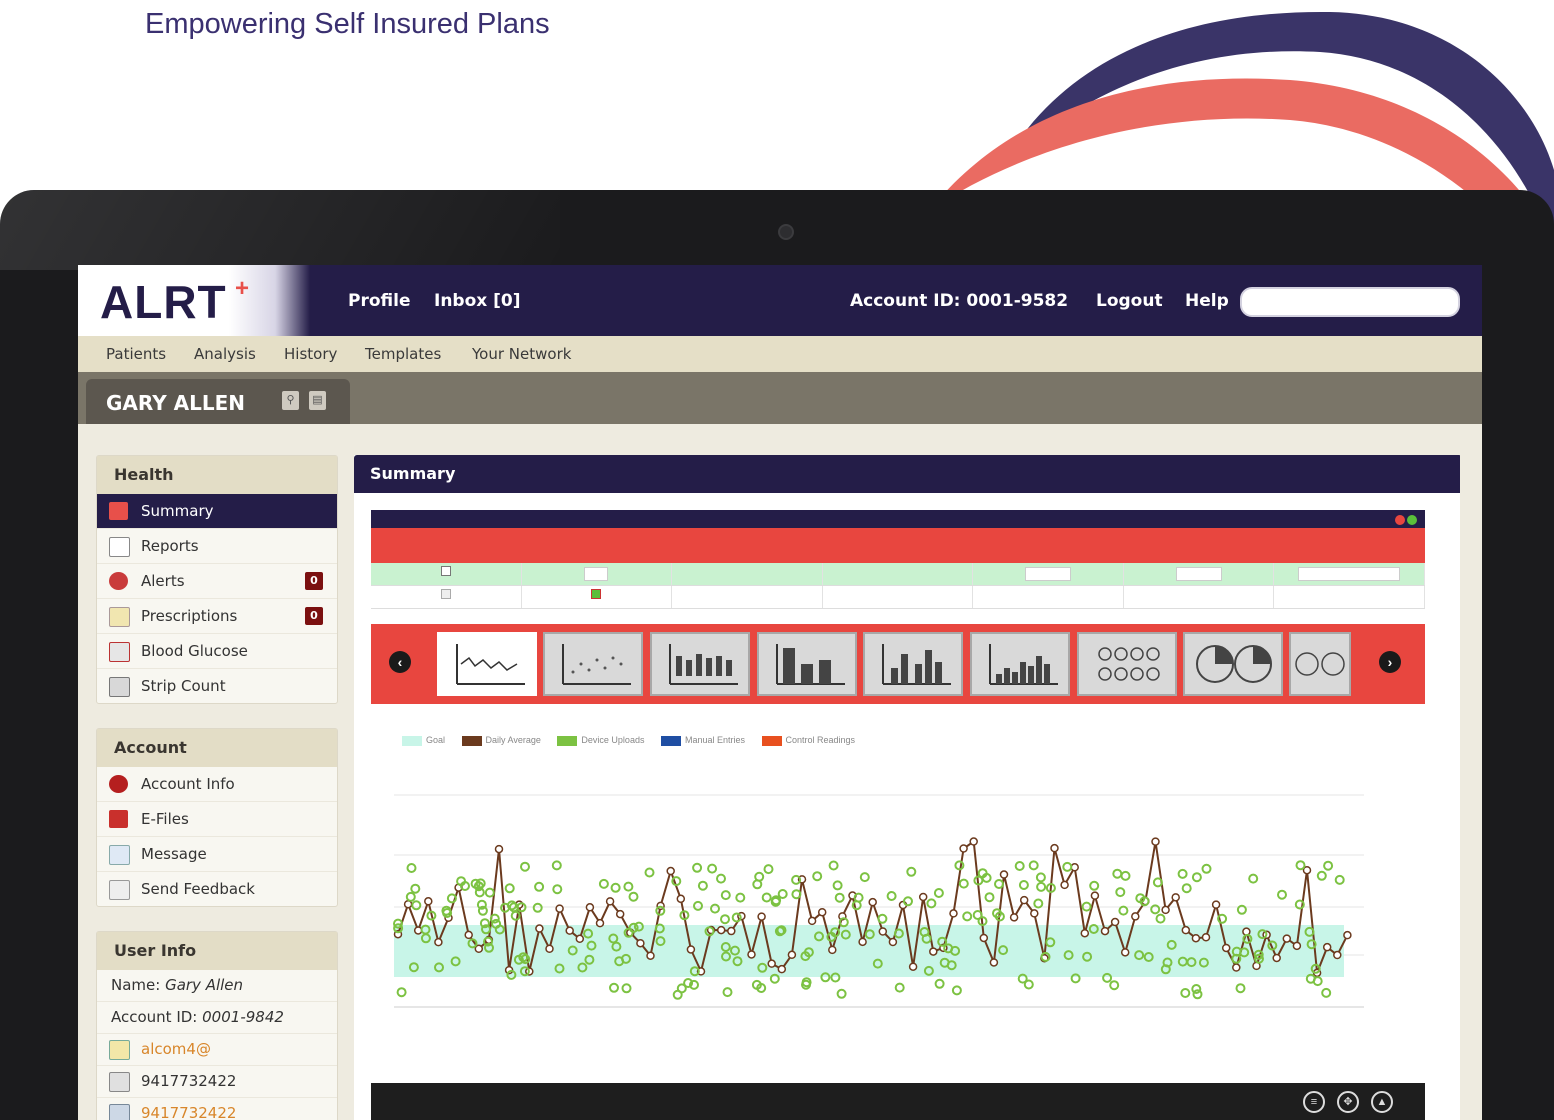 The image size is (1554, 1120). I want to click on thumb-scatter-chart, so click(593, 664).